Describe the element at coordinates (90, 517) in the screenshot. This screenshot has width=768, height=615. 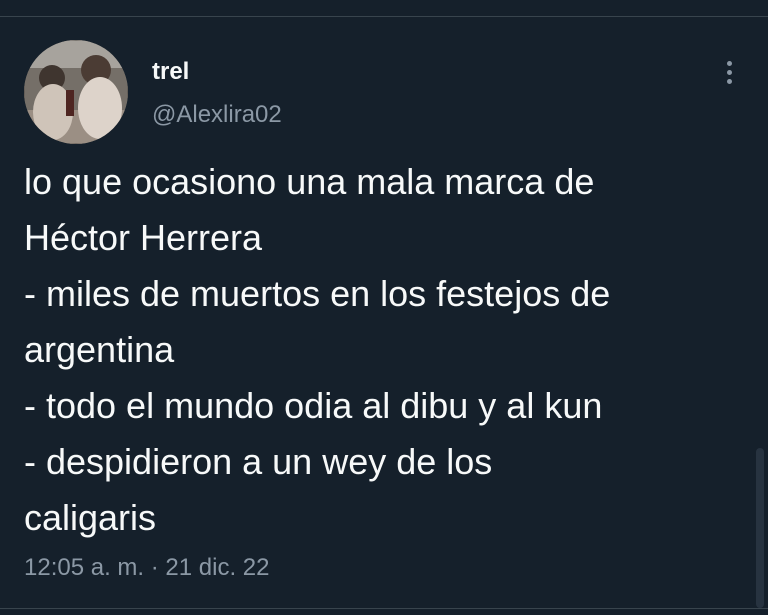
I see `tweet-line: caligaris` at that location.